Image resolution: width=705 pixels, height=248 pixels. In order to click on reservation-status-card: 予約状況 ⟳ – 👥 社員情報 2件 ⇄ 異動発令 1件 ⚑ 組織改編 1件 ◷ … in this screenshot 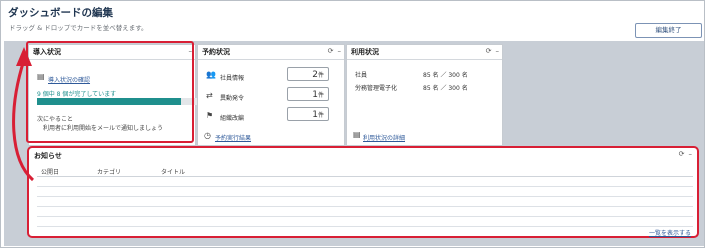, I will do `click(271, 95)`.